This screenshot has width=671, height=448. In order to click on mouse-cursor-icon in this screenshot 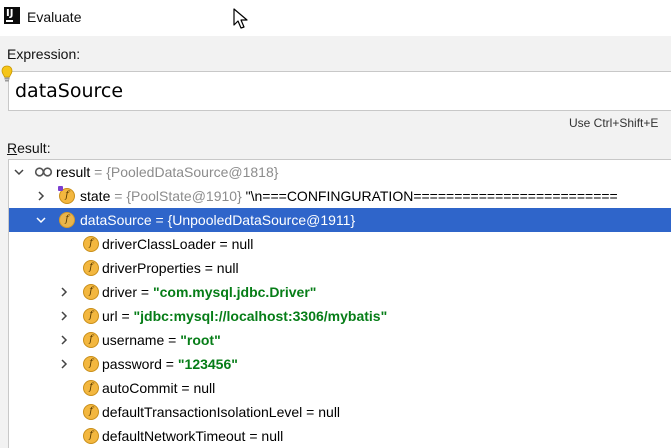, I will do `click(240, 18)`.